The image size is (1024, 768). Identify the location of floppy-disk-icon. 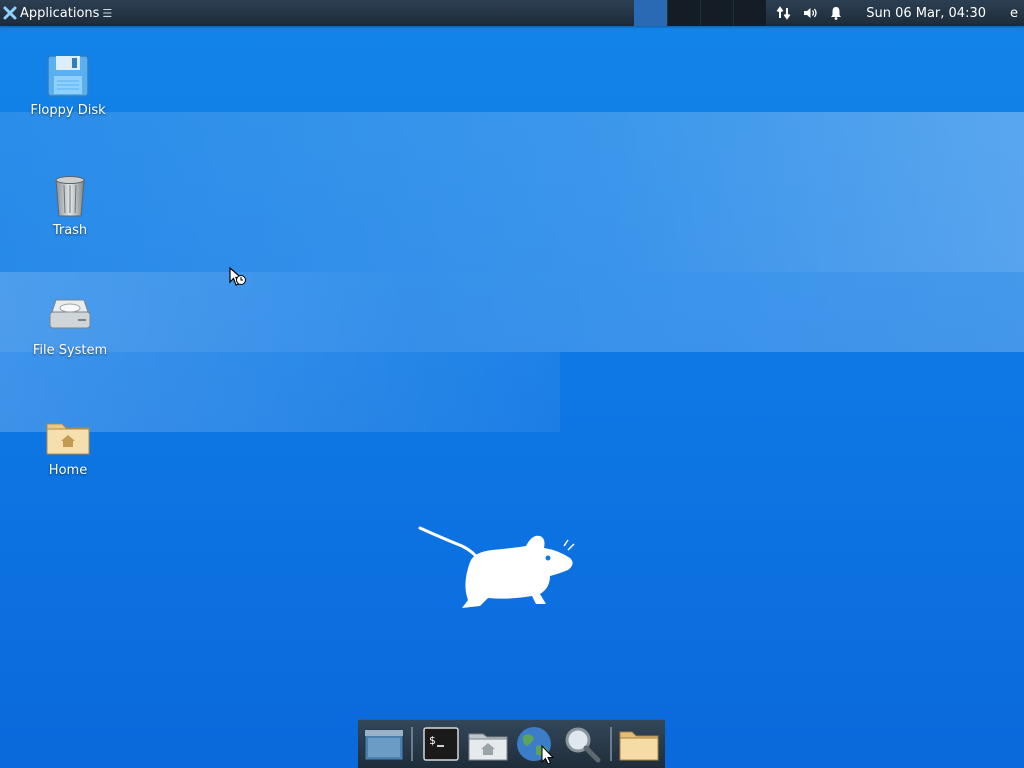
(68, 76).